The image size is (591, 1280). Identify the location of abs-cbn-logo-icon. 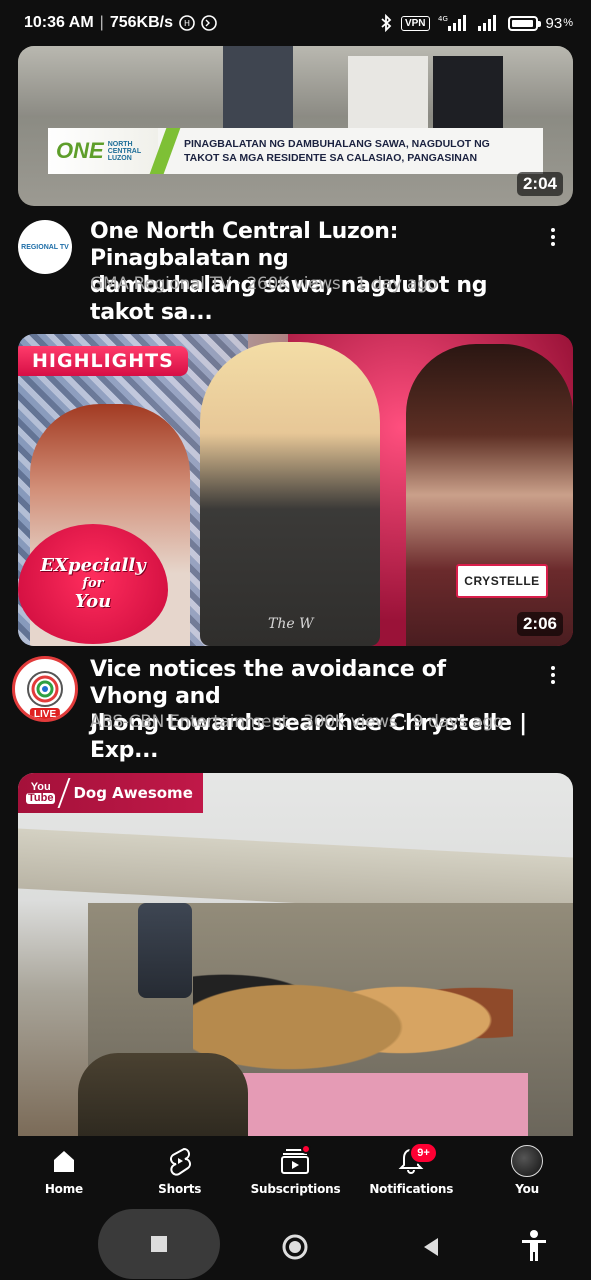
(45, 689).